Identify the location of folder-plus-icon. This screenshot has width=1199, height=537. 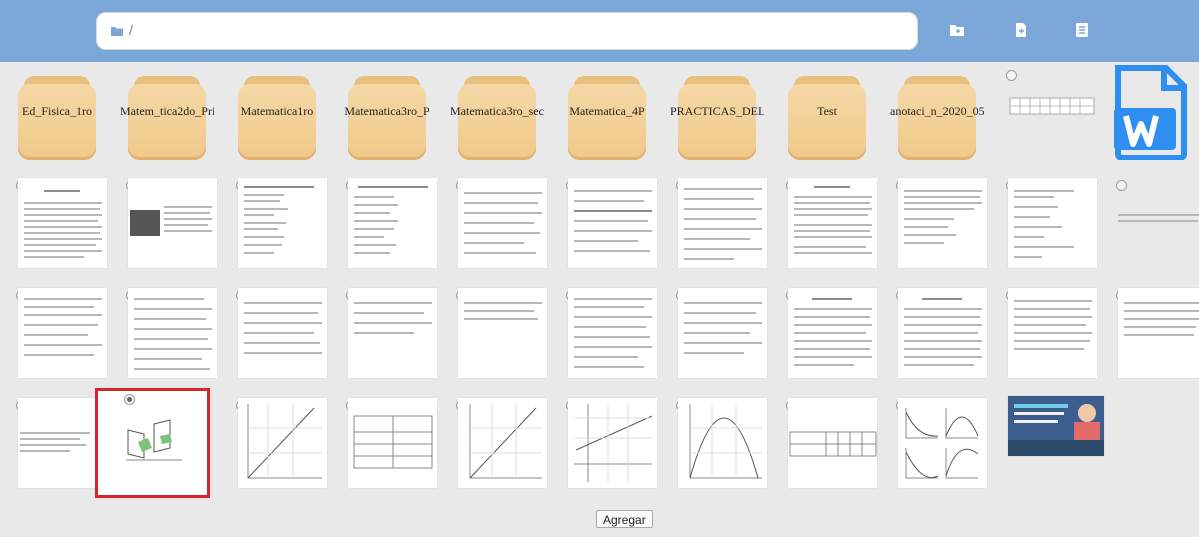
(957, 30).